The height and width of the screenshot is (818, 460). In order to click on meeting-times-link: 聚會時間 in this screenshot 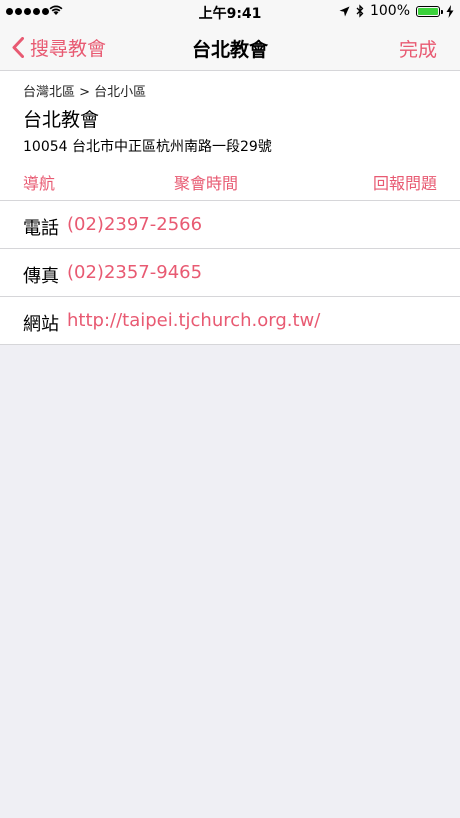, I will do `click(206, 182)`.